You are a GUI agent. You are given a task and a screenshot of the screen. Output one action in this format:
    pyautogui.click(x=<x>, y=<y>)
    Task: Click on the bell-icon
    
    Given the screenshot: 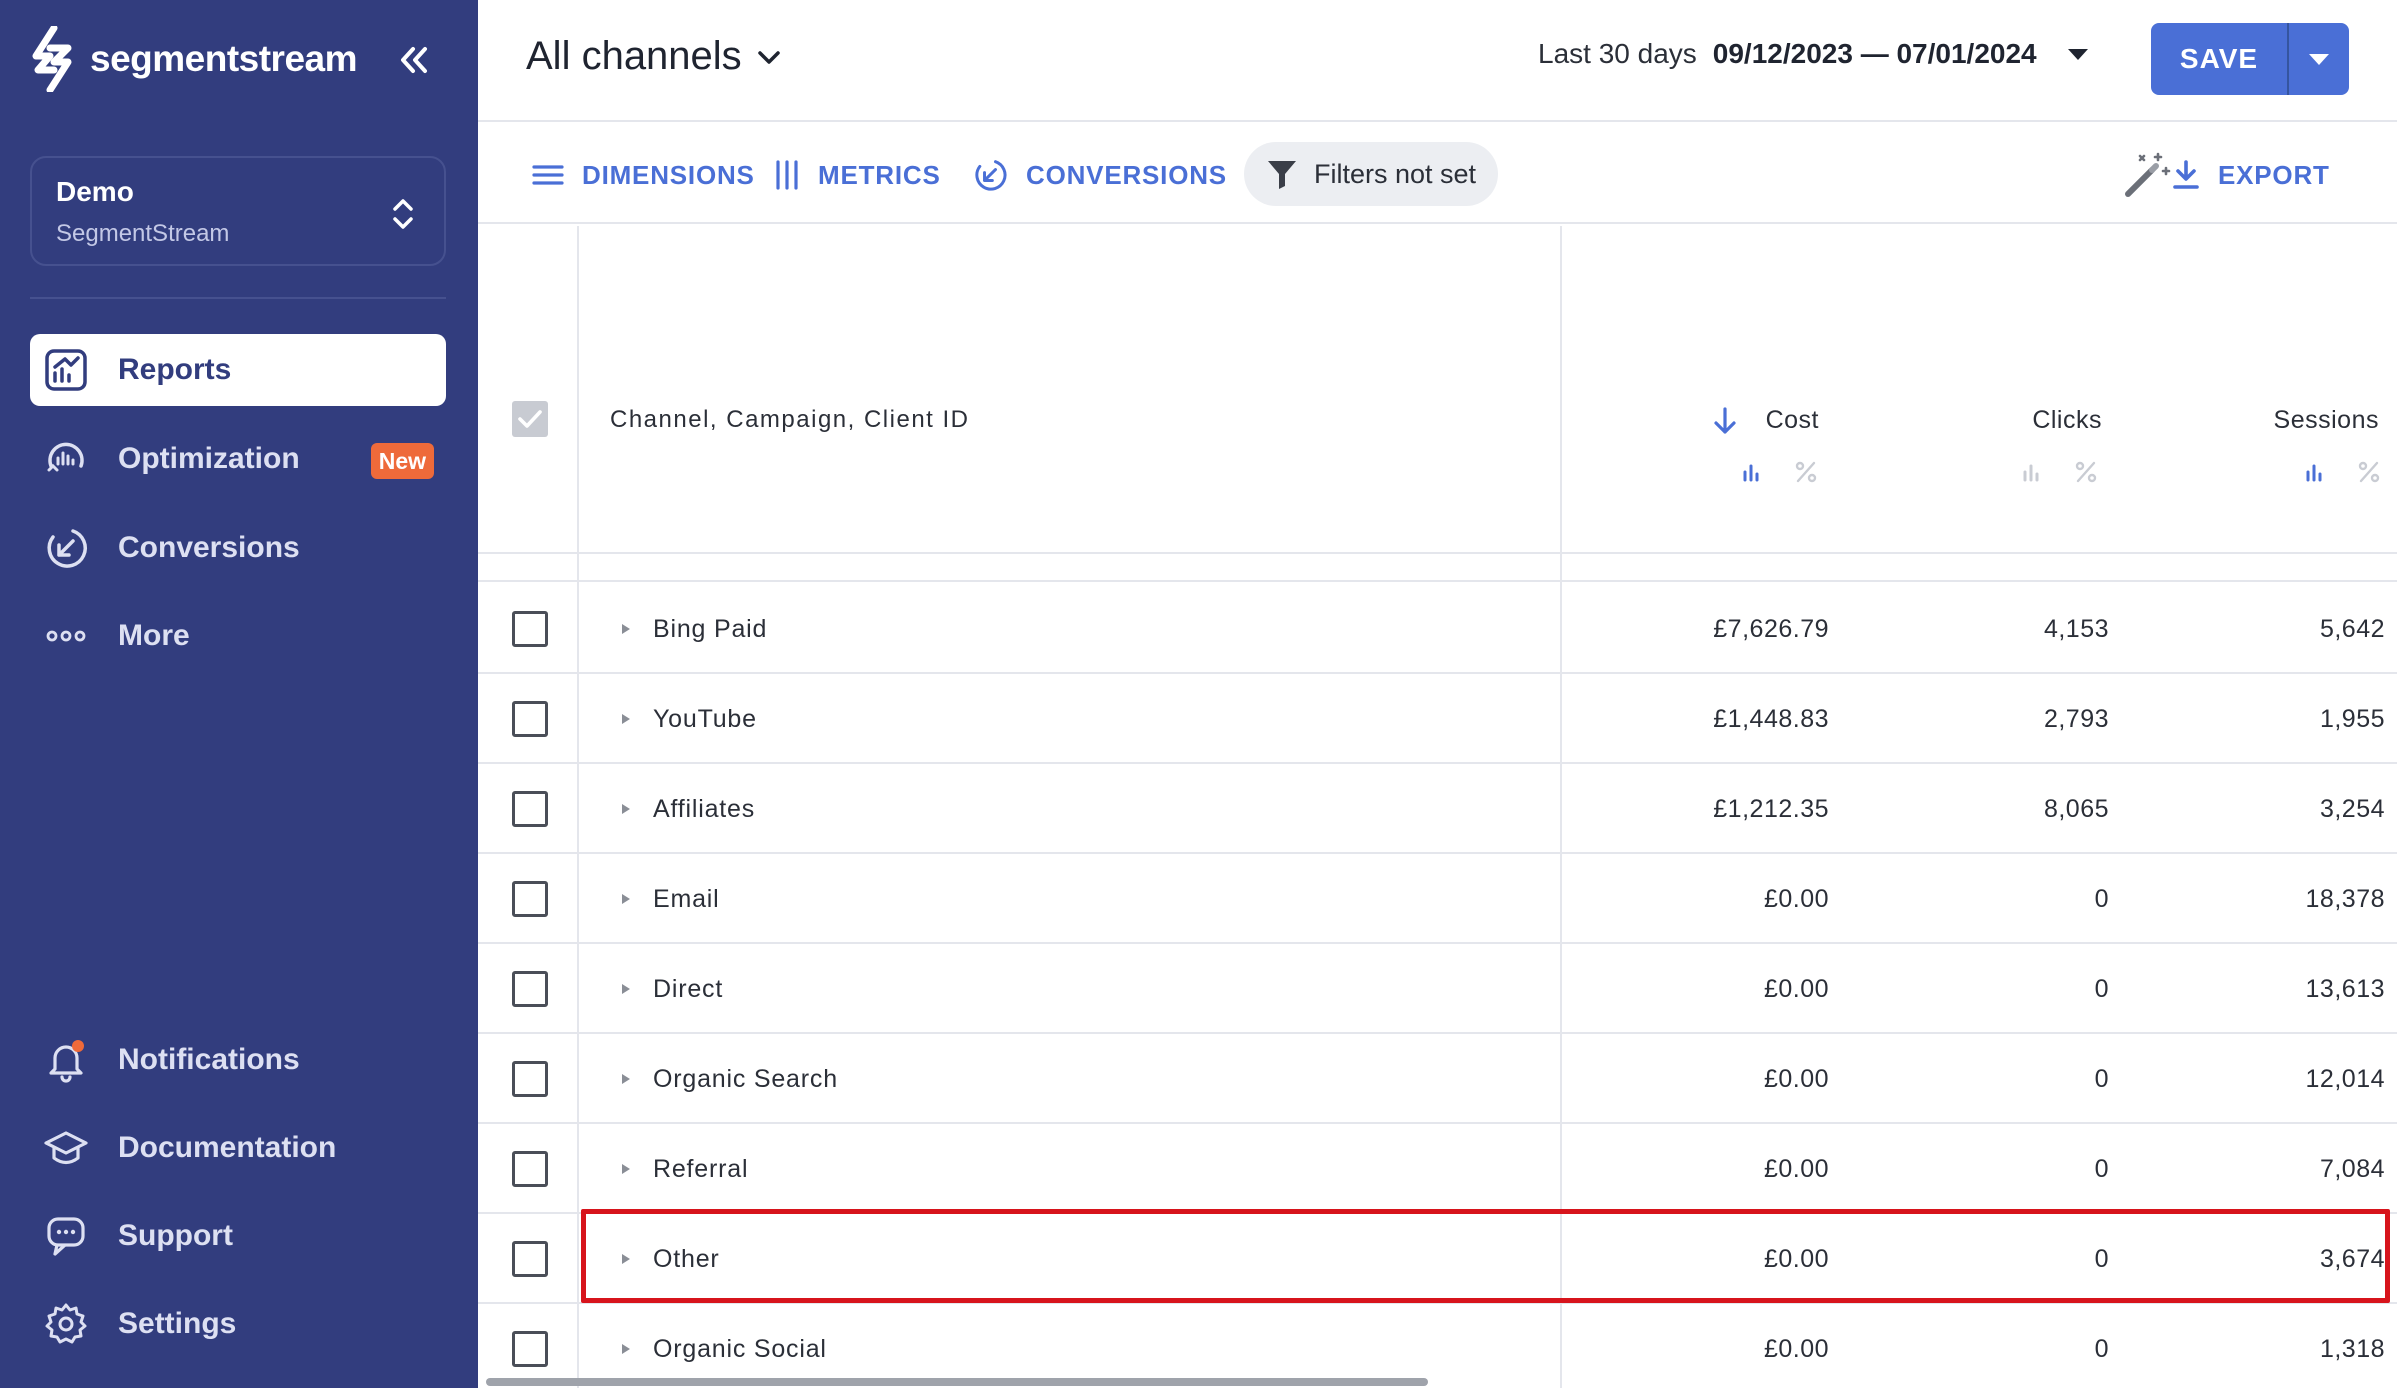 What is the action you would take?
    pyautogui.click(x=66, y=1060)
    